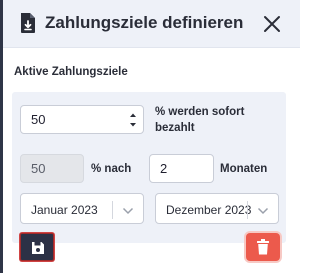 The height and width of the screenshot is (273, 320). Describe the element at coordinates (52, 168) in the screenshot. I see `deferred-percent-input: 50` at that location.